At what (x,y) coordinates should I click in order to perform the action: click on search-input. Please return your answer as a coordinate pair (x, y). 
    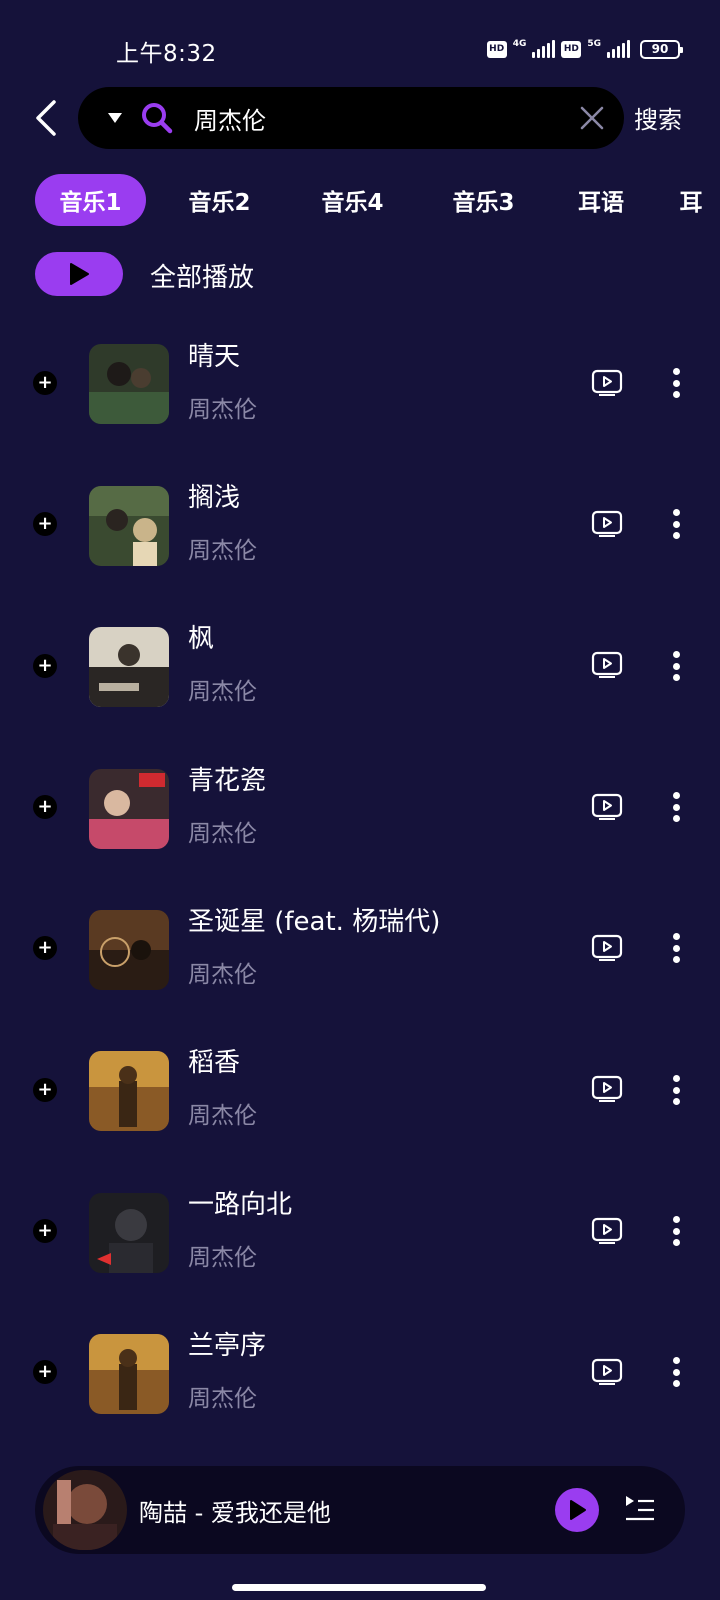
    Looking at the image, I should click on (364, 118).